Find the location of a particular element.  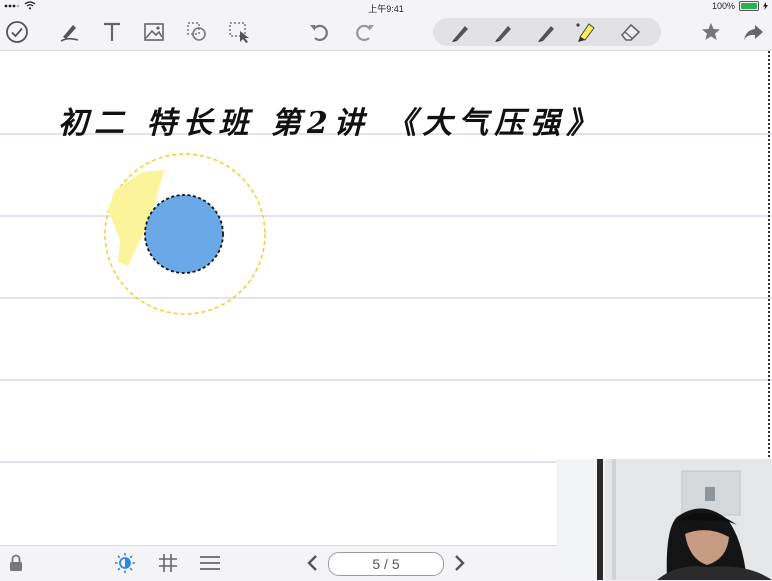

brightness-icon is located at coordinates (125, 563).